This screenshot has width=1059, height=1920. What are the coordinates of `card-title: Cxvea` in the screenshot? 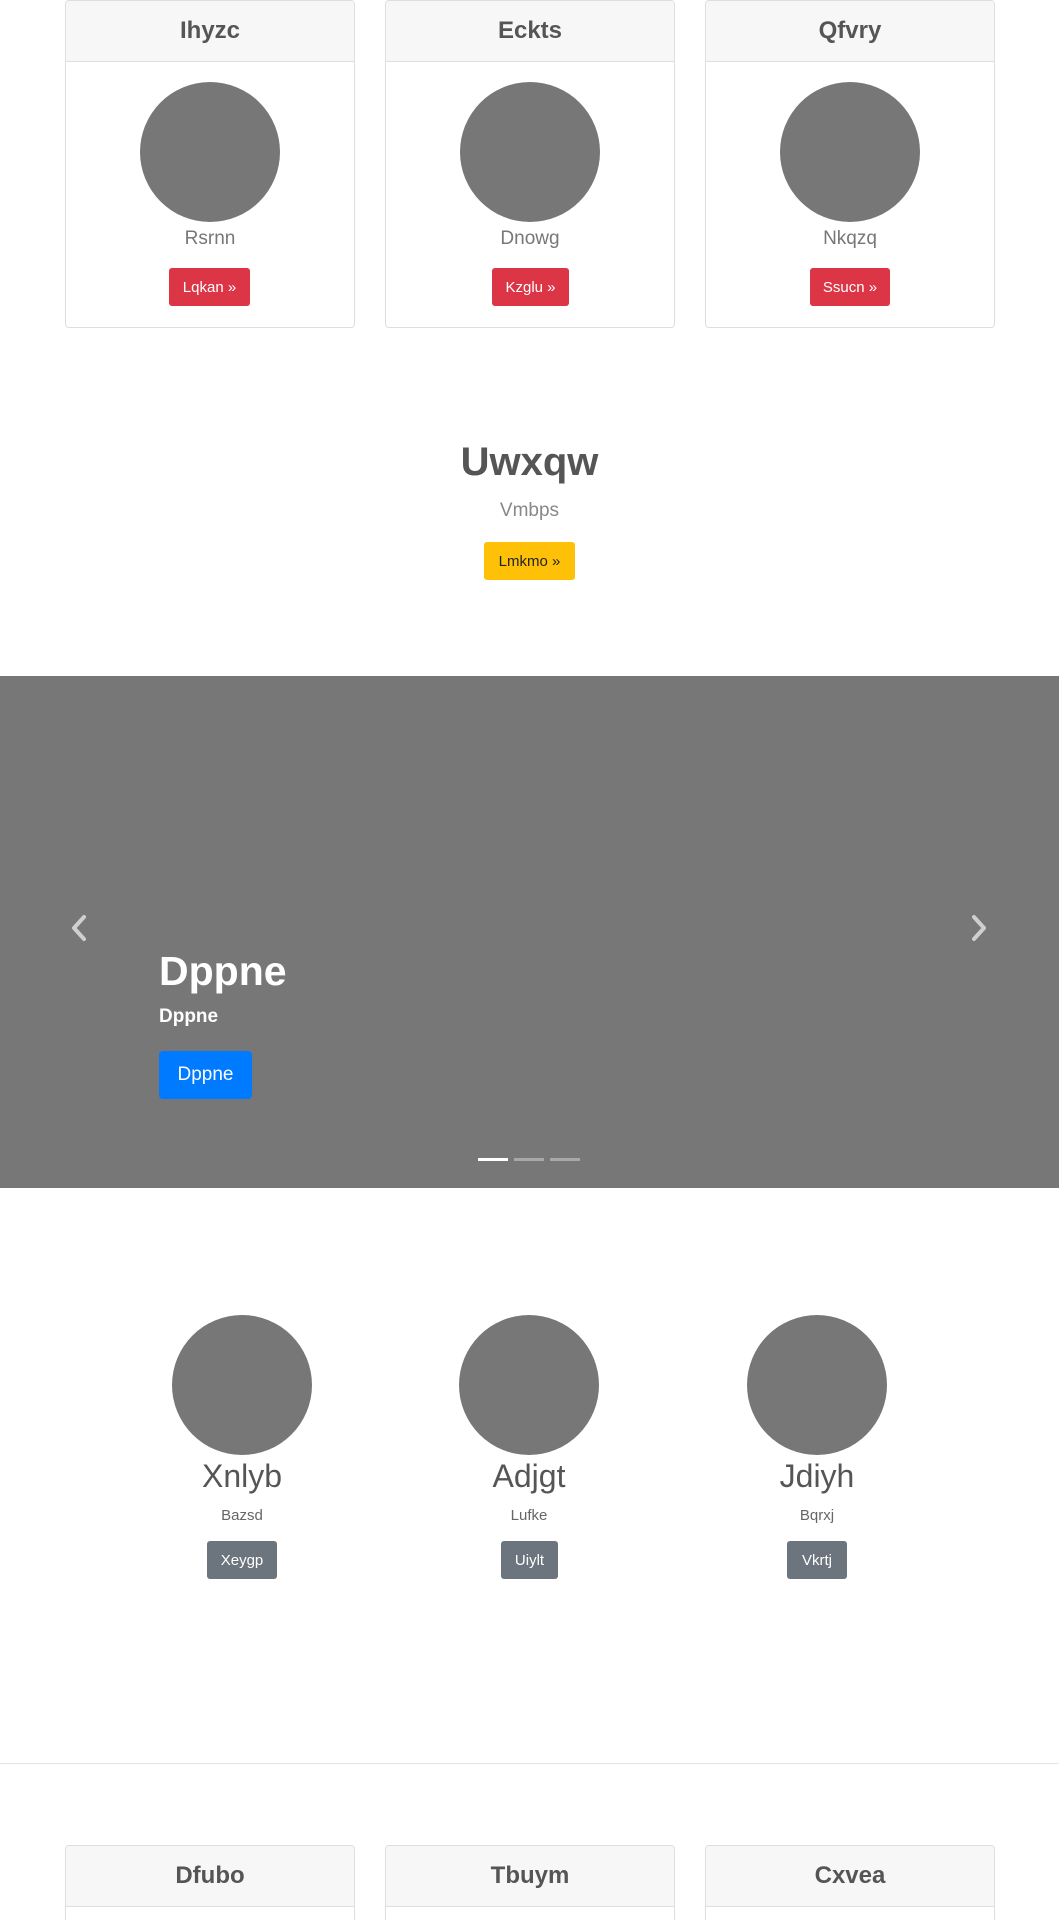 It's located at (850, 1876).